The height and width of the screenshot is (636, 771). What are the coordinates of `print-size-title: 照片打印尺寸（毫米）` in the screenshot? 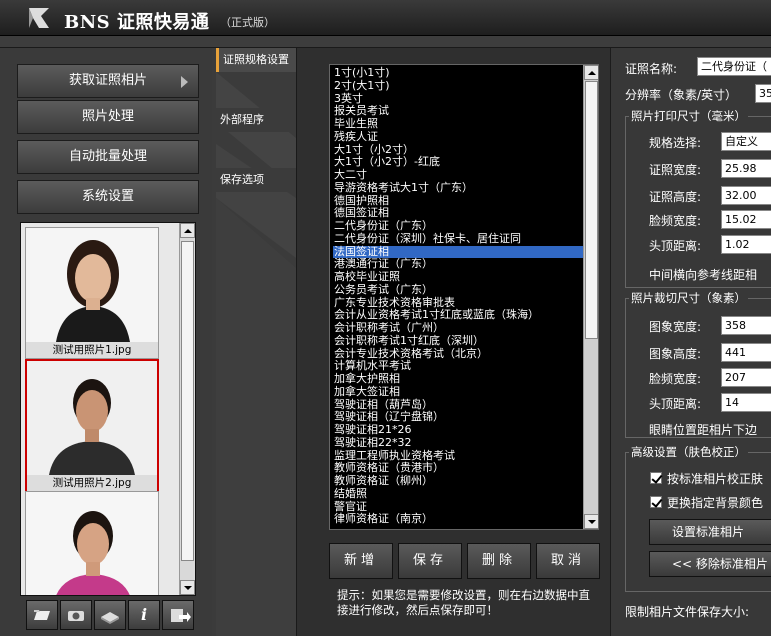 It's located at (688, 116).